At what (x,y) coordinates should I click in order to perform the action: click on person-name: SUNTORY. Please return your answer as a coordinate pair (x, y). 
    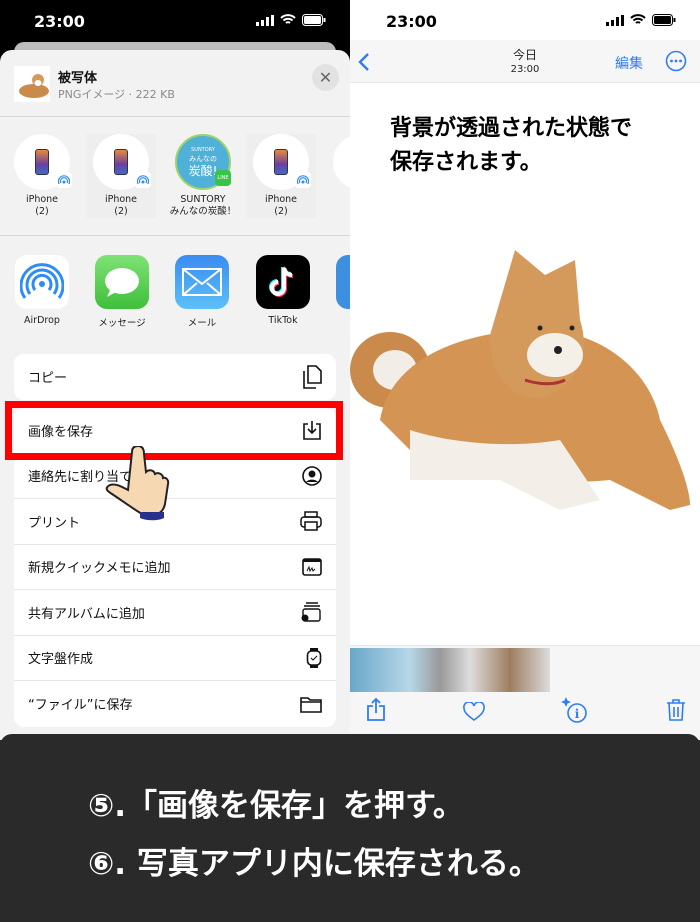
    Looking at the image, I should click on (203, 199).